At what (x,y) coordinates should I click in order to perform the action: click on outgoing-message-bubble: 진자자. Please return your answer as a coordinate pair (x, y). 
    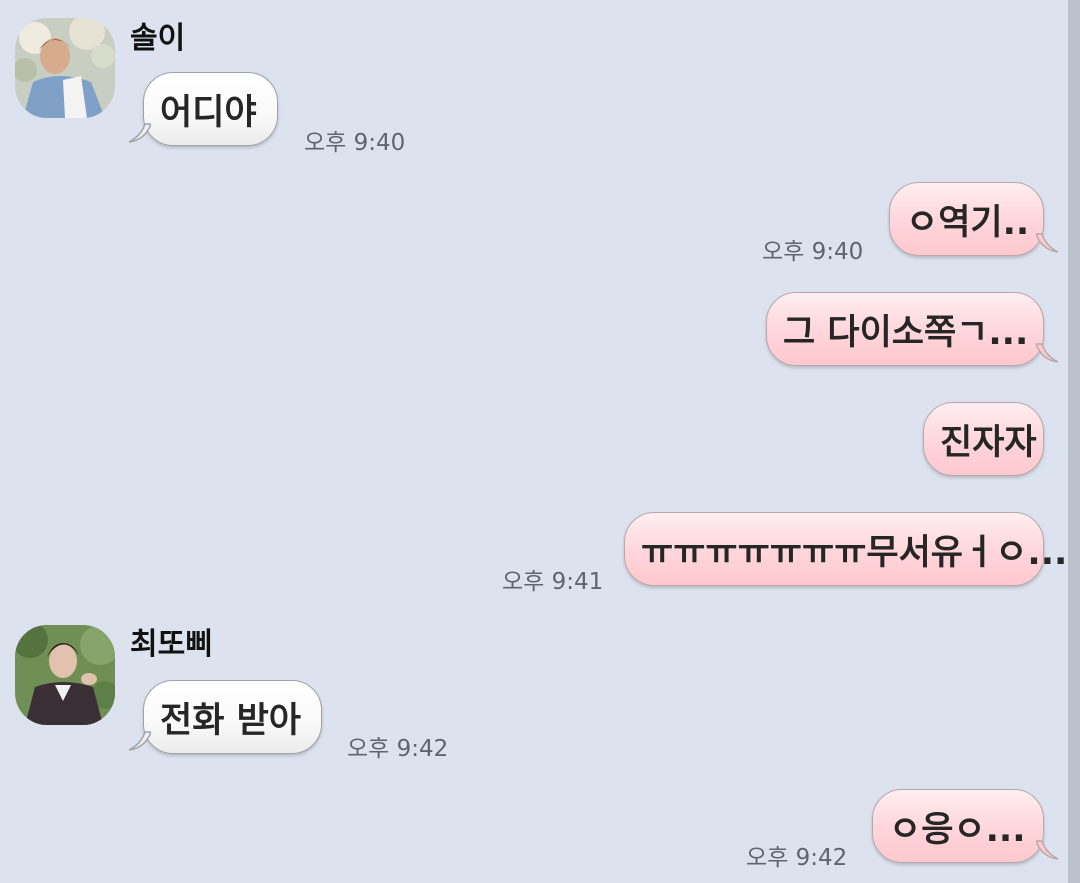
    Looking at the image, I should click on (983, 439).